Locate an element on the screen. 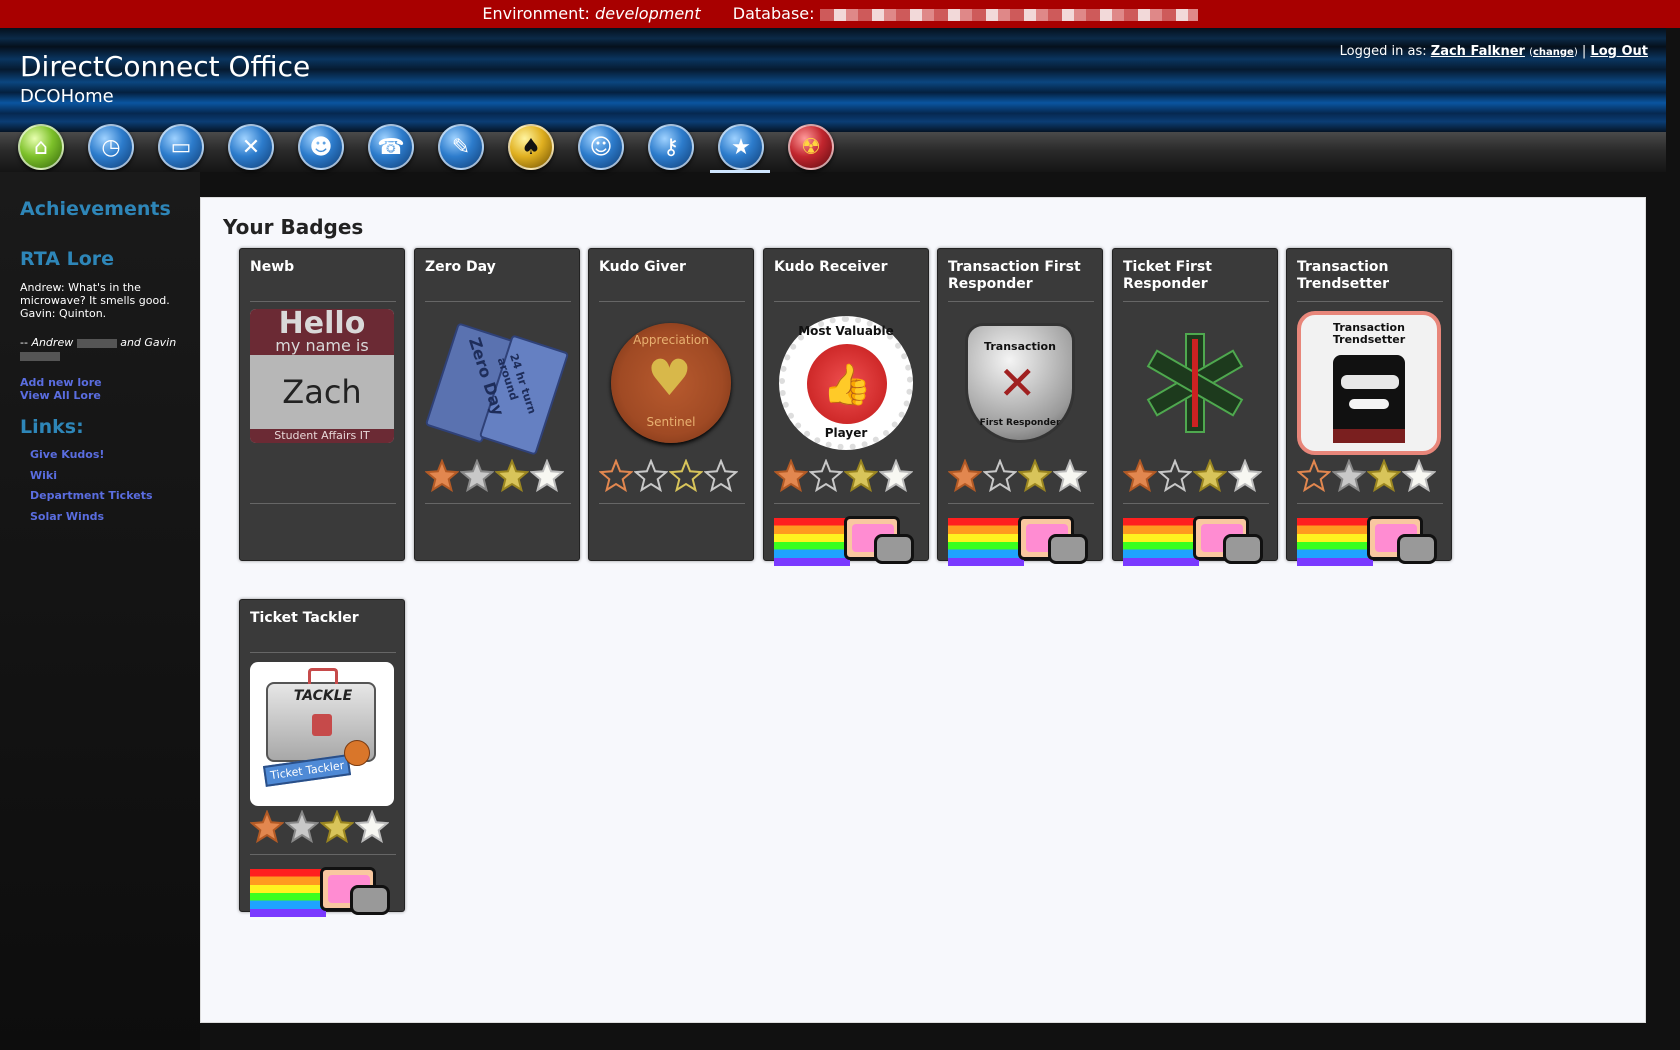 Image resolution: width=1680 pixels, height=1050 pixels. badge-image: ✕ Transaction First Responder is located at coordinates (1020, 383).